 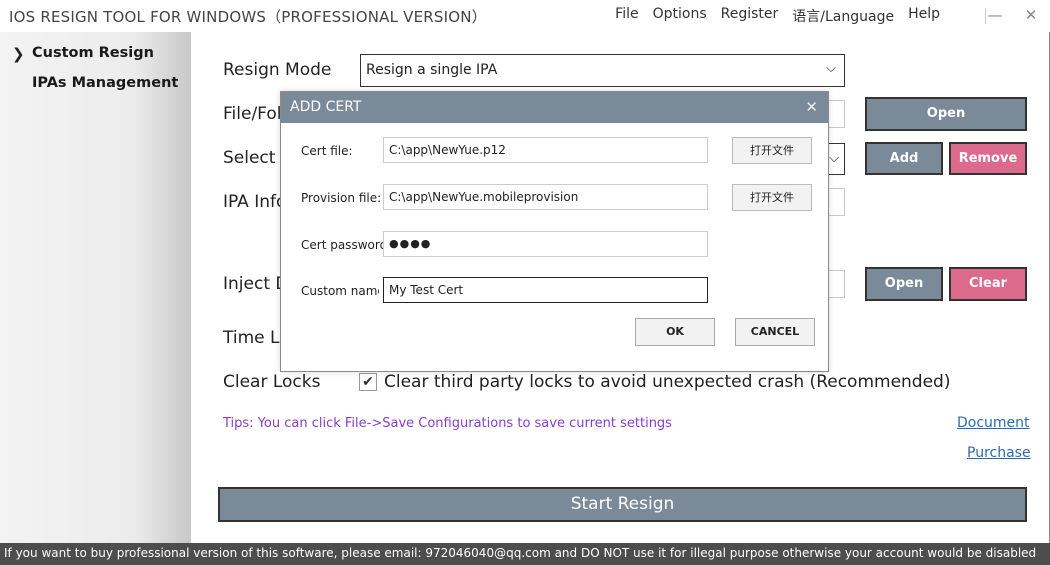 I want to click on dialog-header: ADD CERT ✕, so click(x=554, y=107).